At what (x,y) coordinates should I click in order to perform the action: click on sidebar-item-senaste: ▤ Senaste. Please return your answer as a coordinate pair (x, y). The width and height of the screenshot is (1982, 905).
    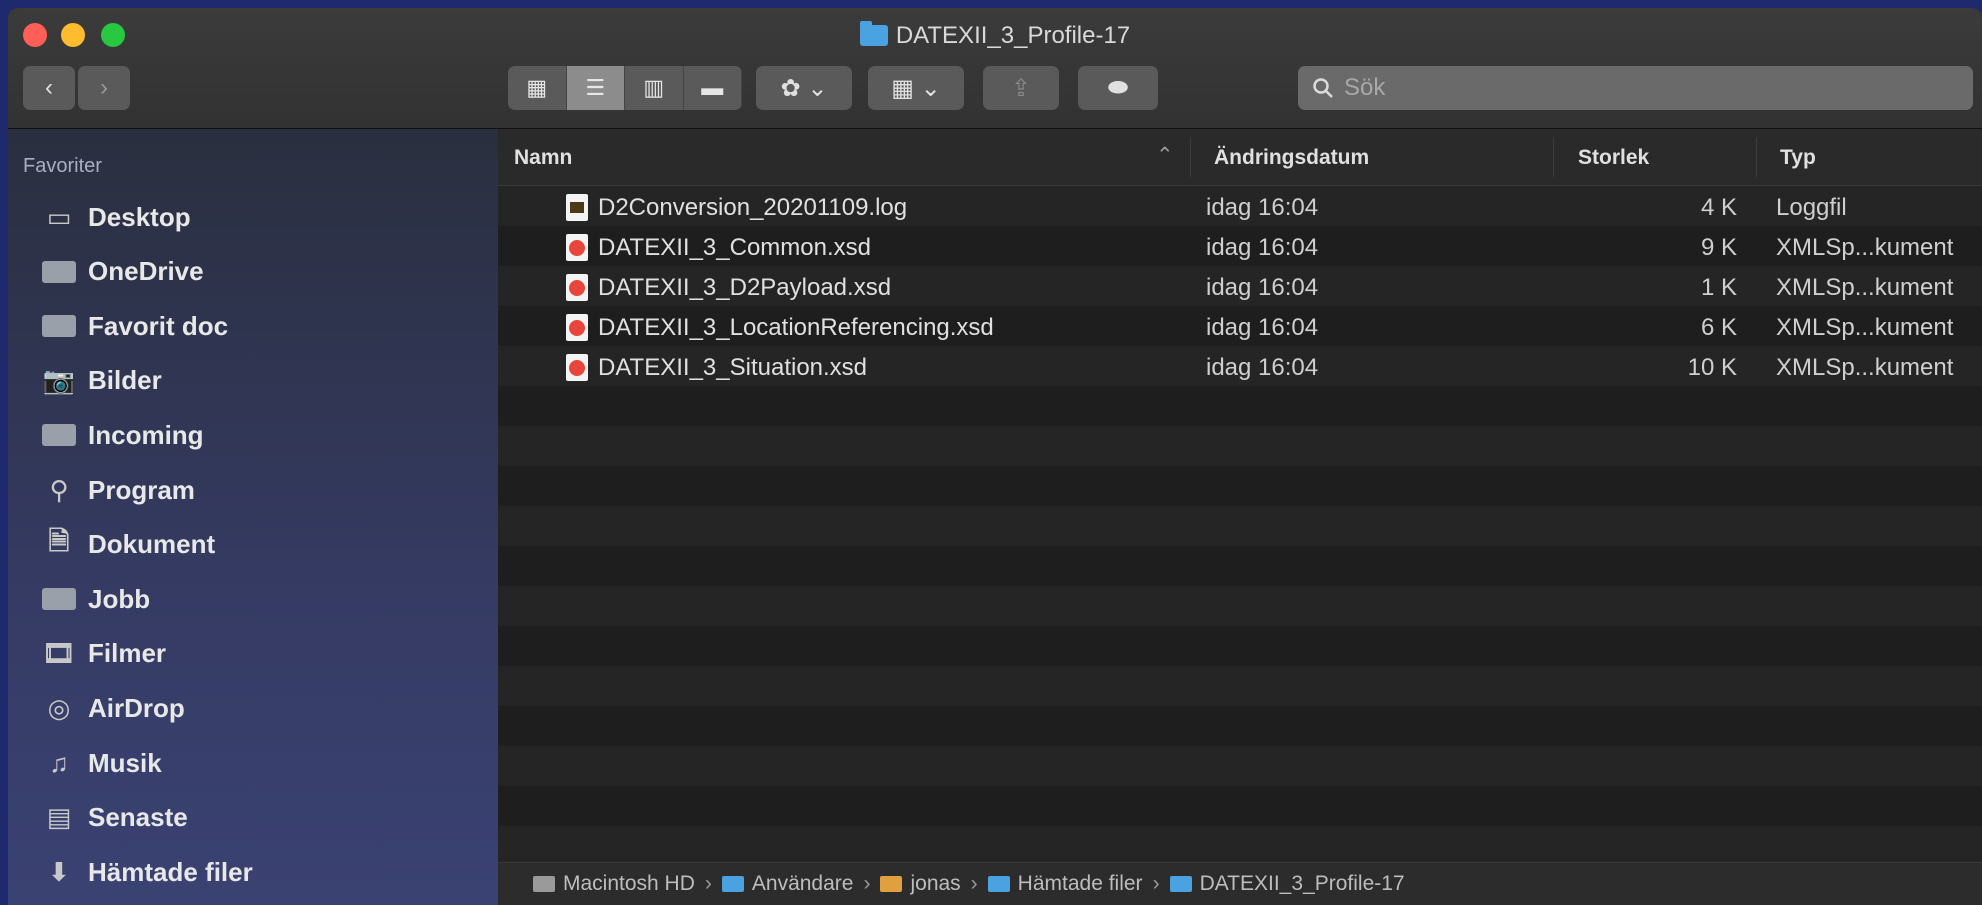
    Looking at the image, I should click on (114, 818).